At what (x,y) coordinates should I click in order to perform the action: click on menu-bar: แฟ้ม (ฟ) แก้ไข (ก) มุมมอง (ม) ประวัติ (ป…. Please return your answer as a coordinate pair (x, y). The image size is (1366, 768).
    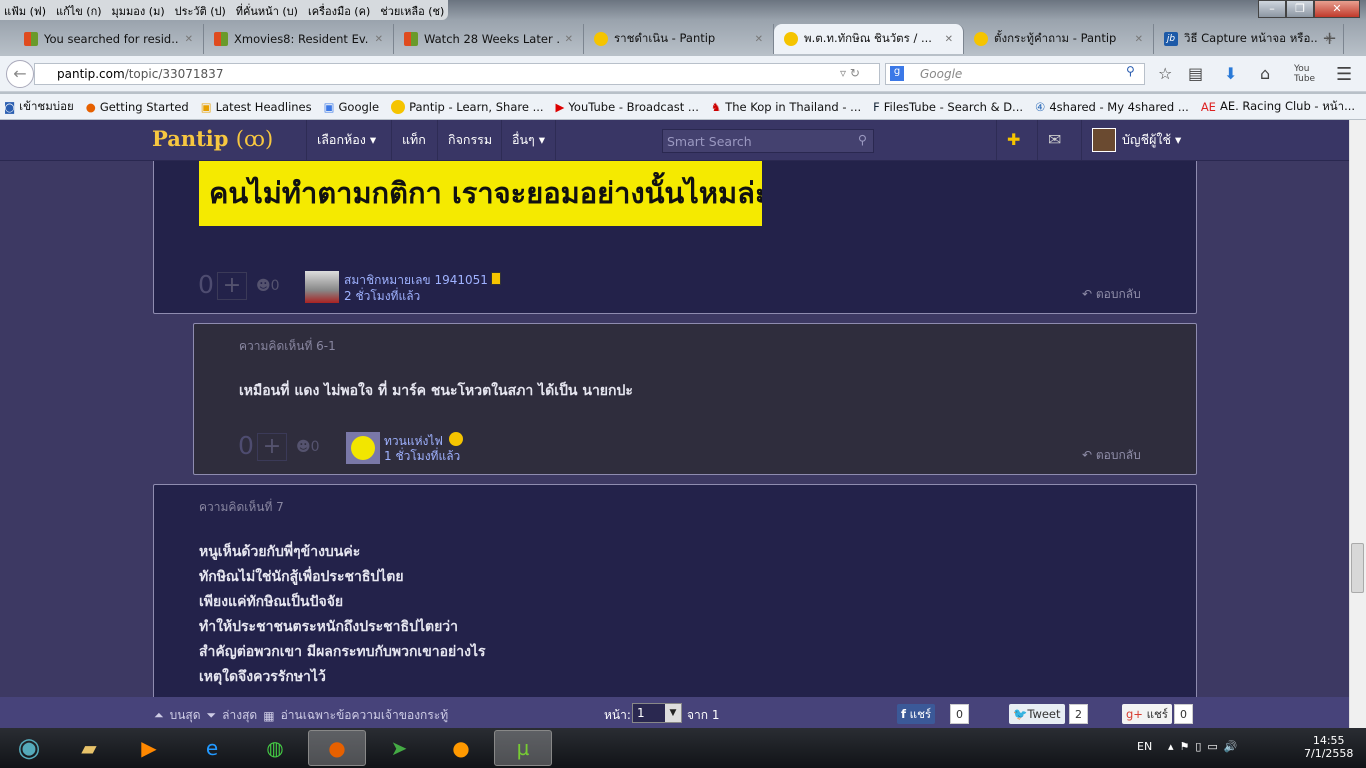
    Looking at the image, I should click on (224, 10).